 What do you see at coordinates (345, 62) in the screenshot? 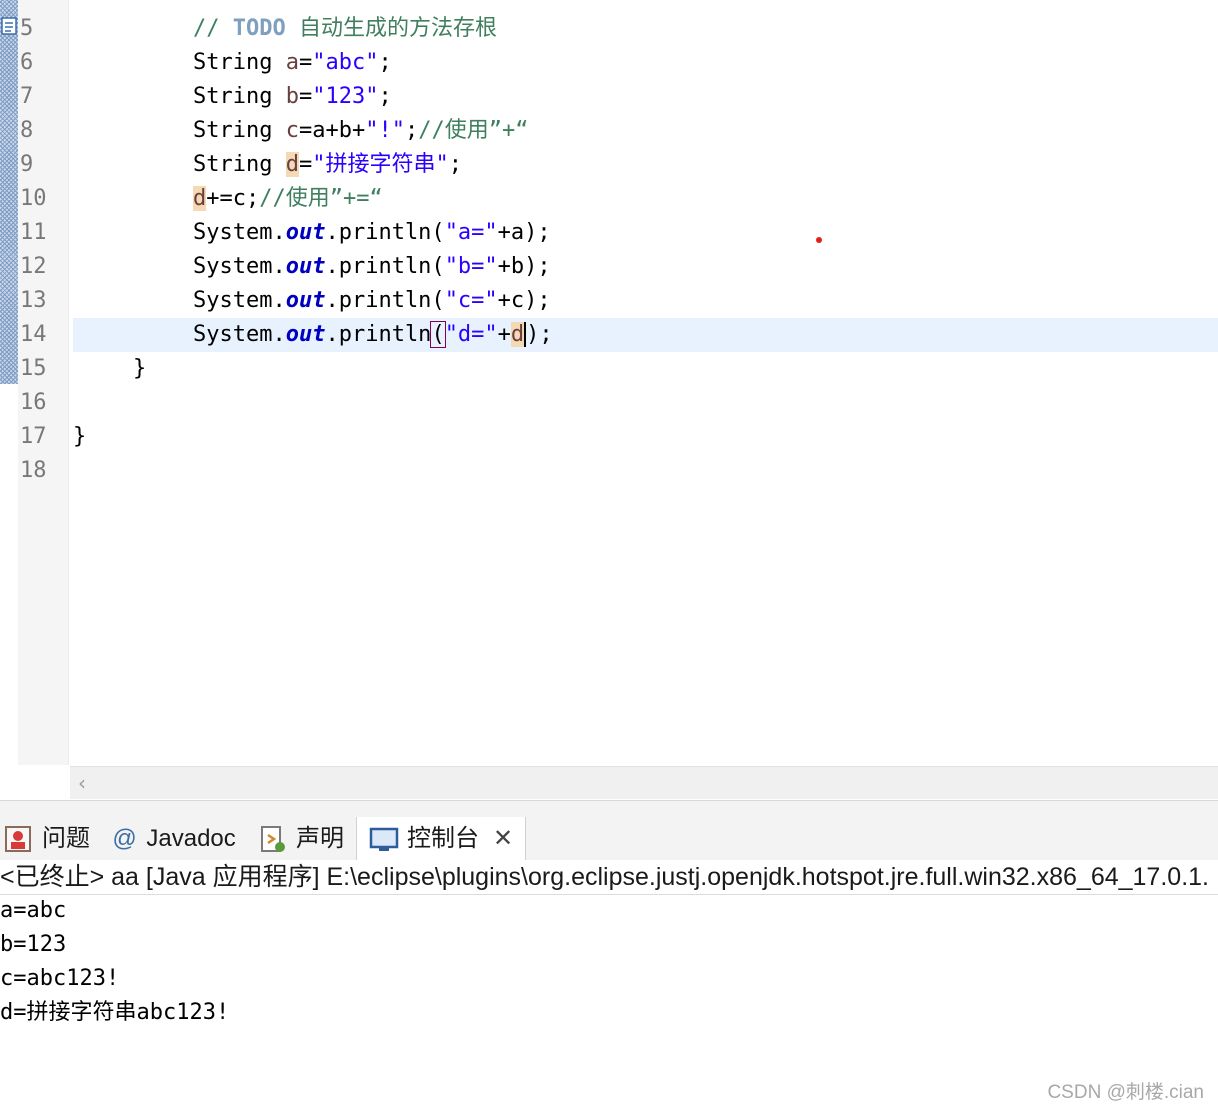
I see `string-literal: "abc"` at bounding box center [345, 62].